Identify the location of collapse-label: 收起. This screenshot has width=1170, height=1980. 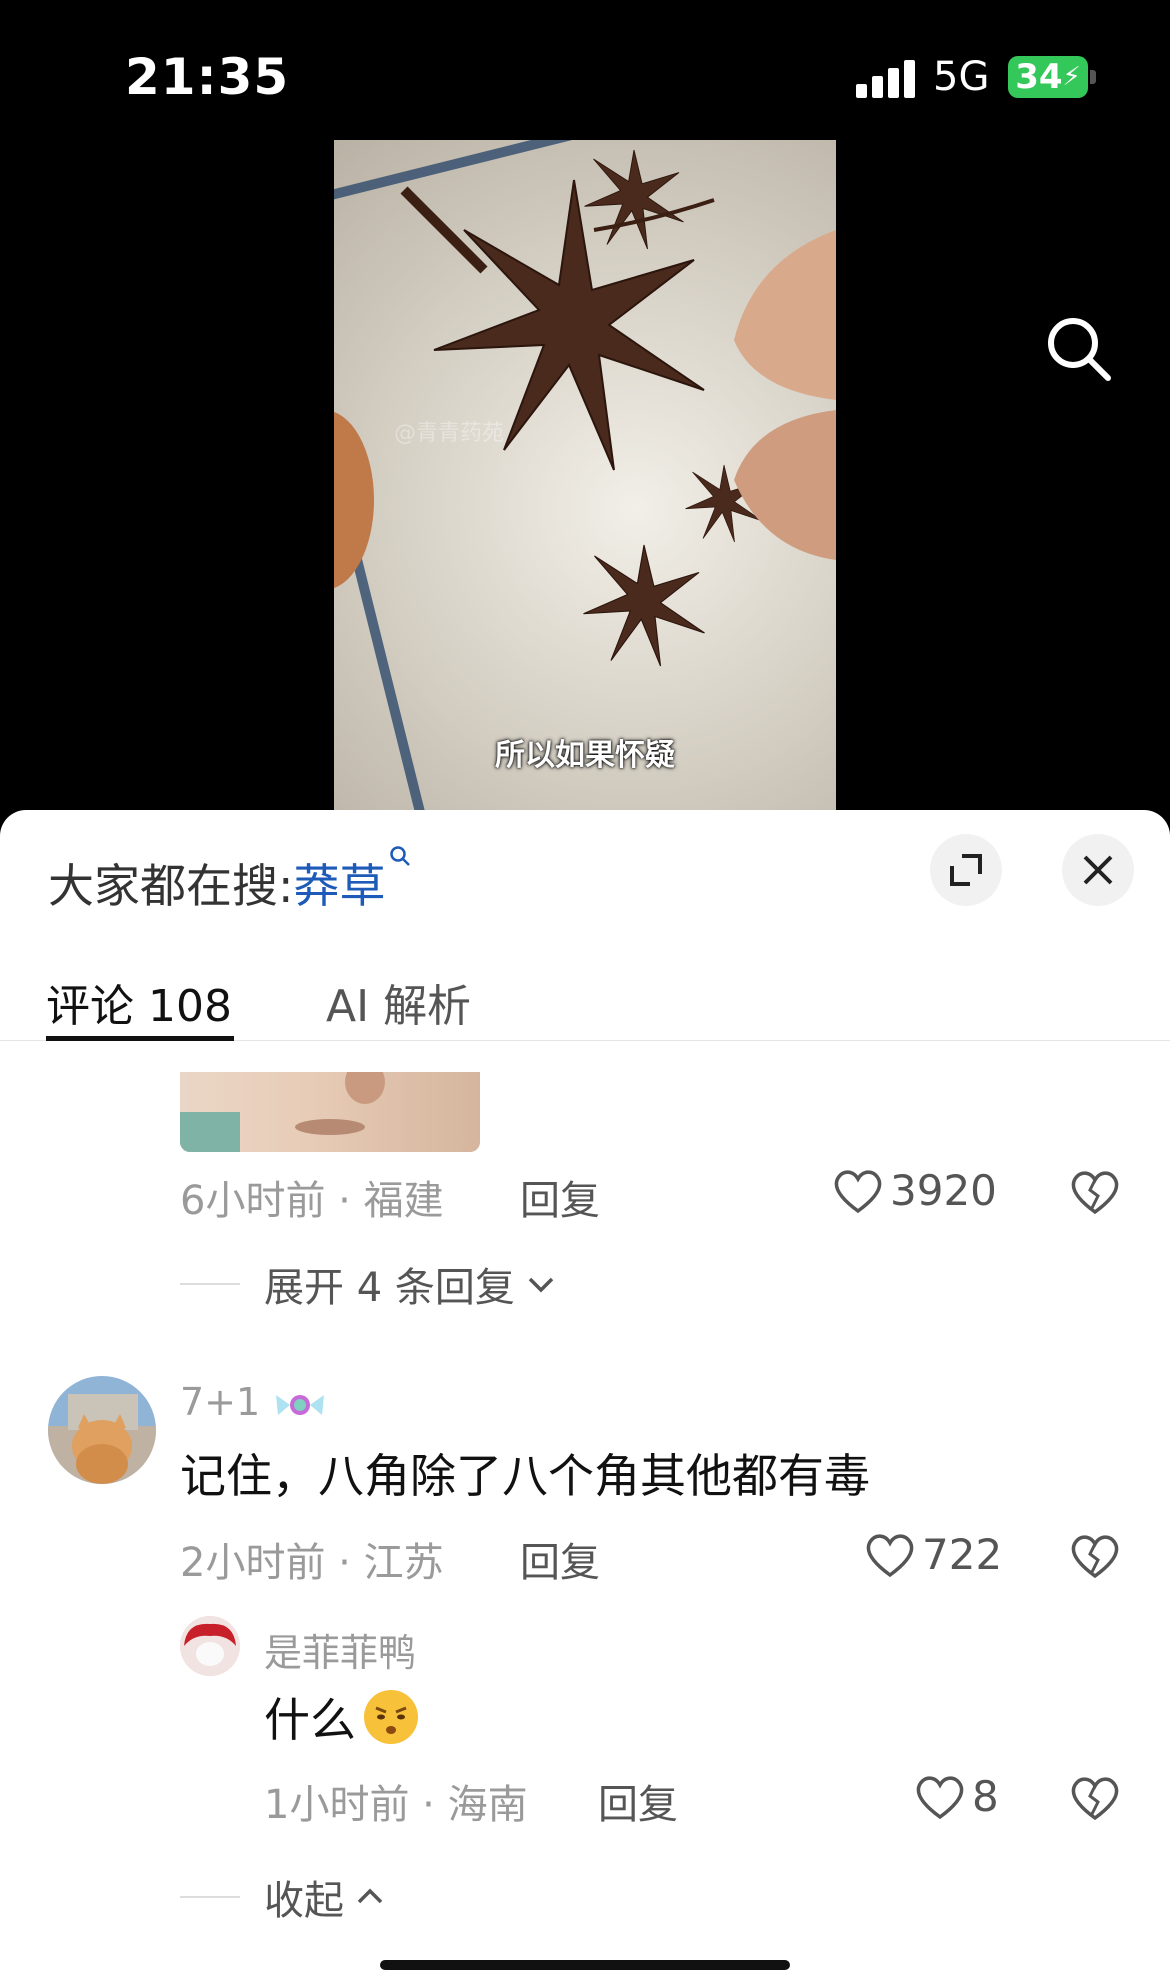
(304, 1901).